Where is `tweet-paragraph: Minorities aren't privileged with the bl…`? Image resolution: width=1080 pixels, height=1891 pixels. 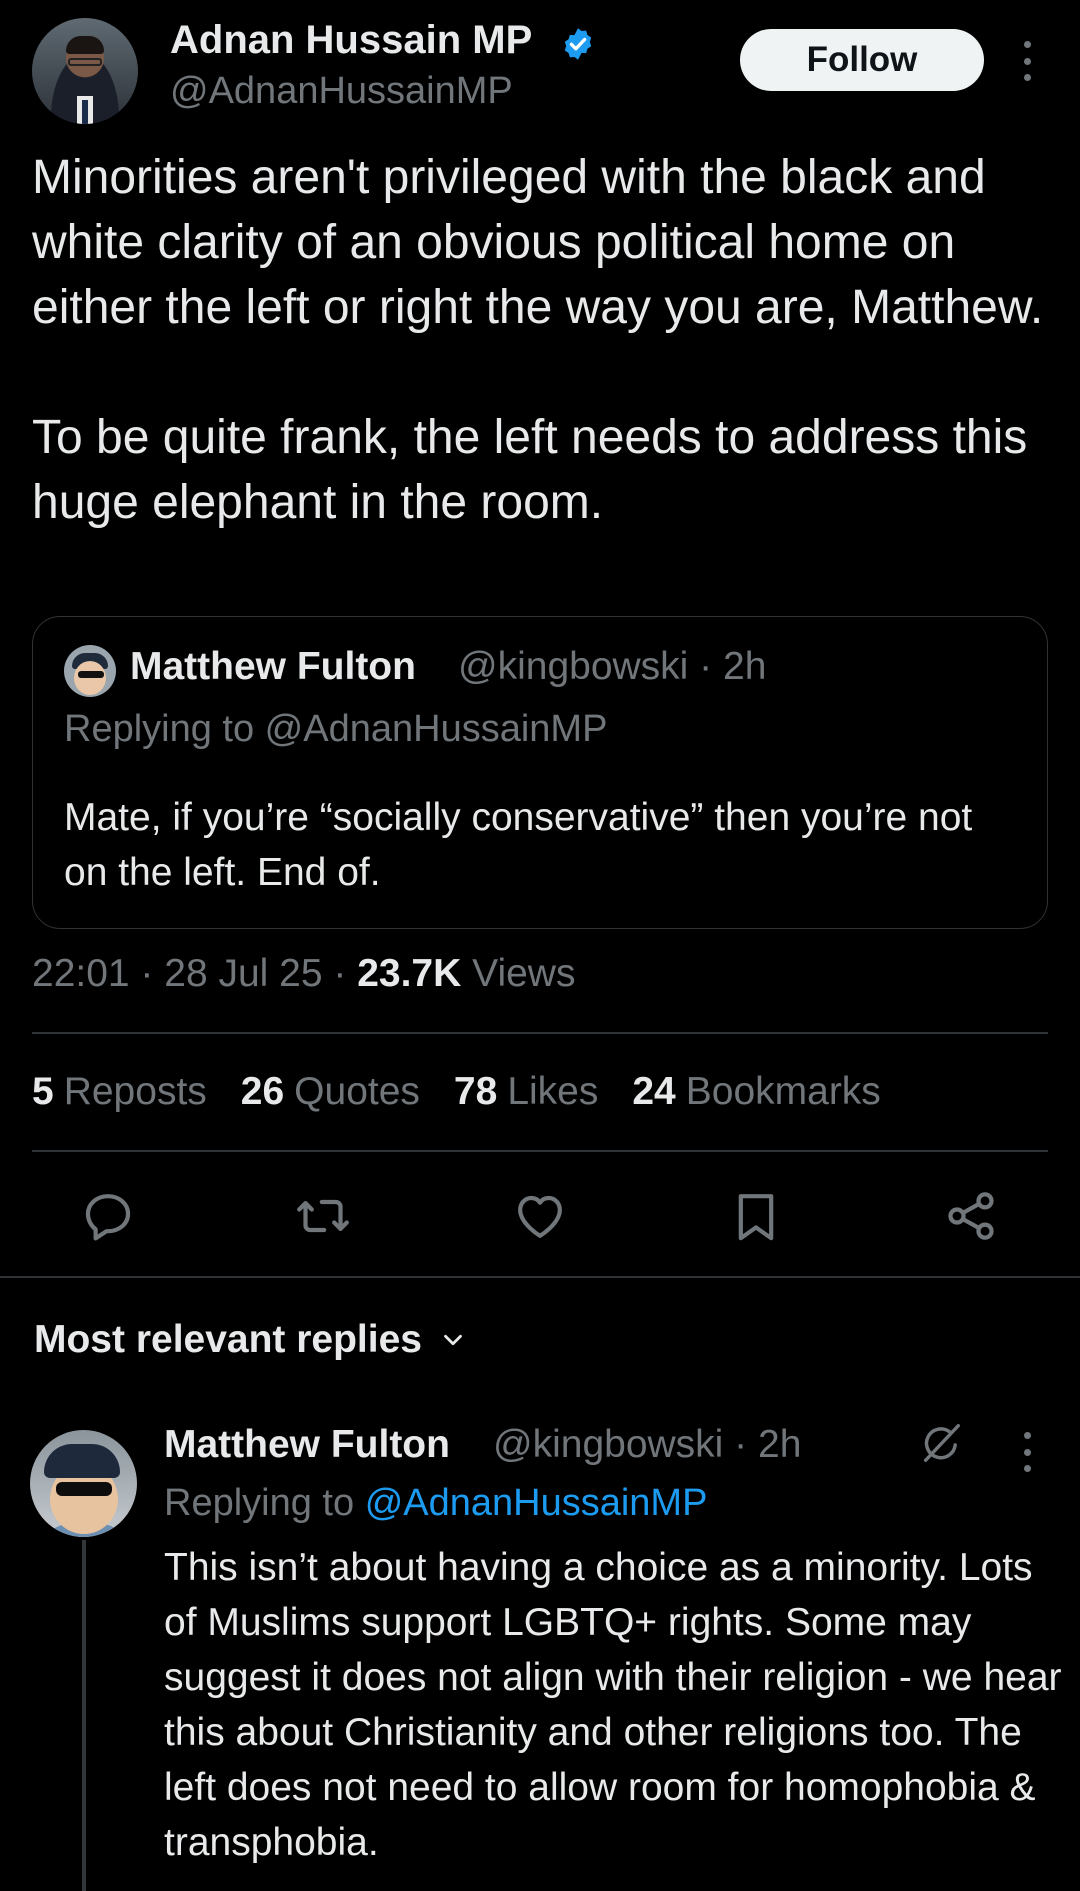
tweet-paragraph: Minorities aren't privileged with the bl… is located at coordinates (538, 242).